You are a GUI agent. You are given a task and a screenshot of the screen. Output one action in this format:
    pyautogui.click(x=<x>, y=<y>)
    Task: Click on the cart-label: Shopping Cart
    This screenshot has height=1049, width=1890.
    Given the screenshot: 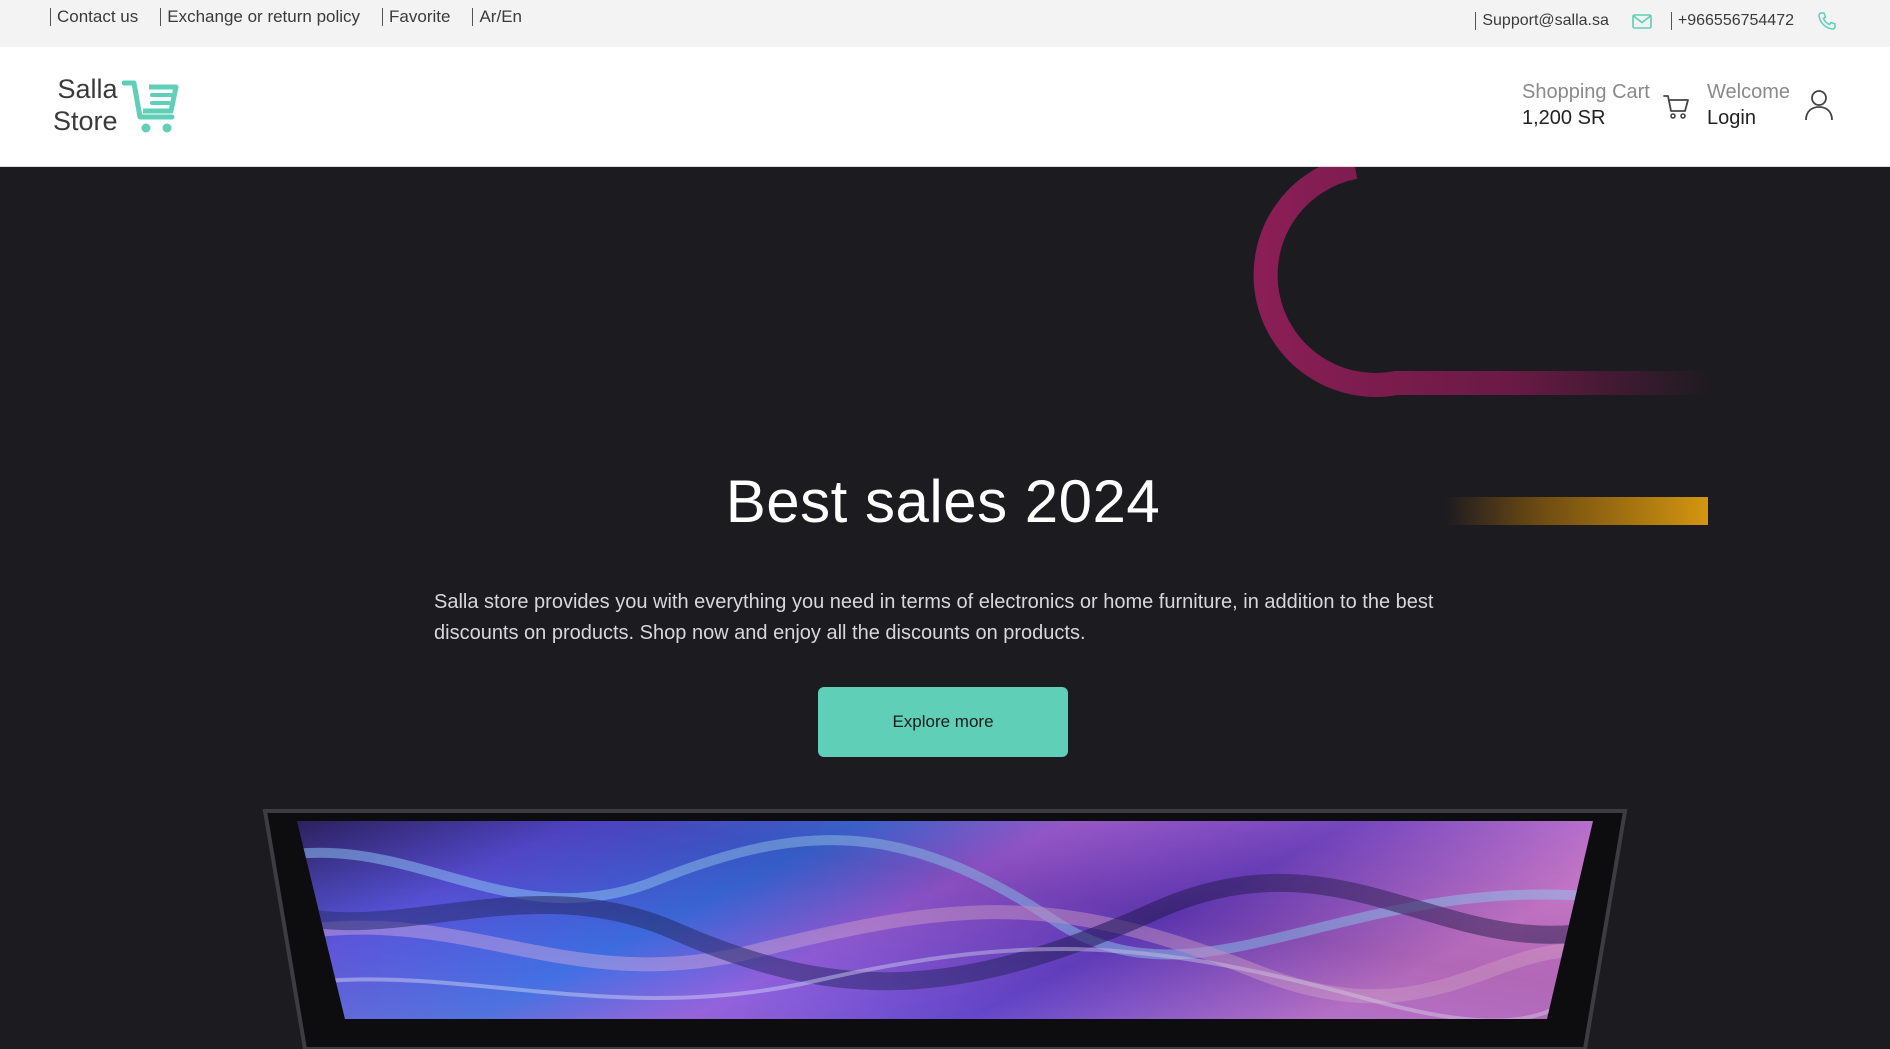 What is the action you would take?
    pyautogui.click(x=1586, y=92)
    